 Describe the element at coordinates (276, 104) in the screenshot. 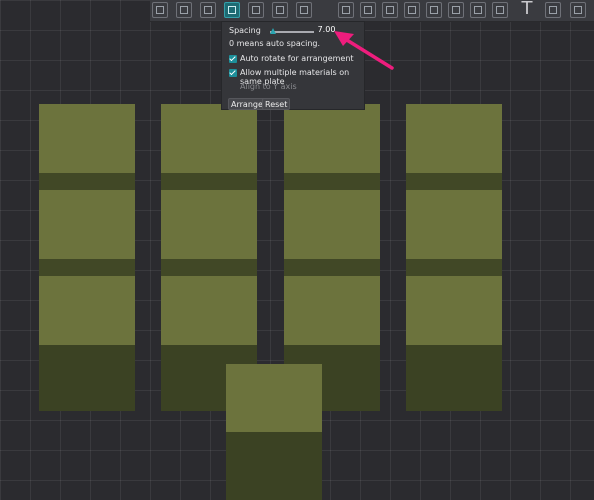

I see `reset-button: Reset` at that location.